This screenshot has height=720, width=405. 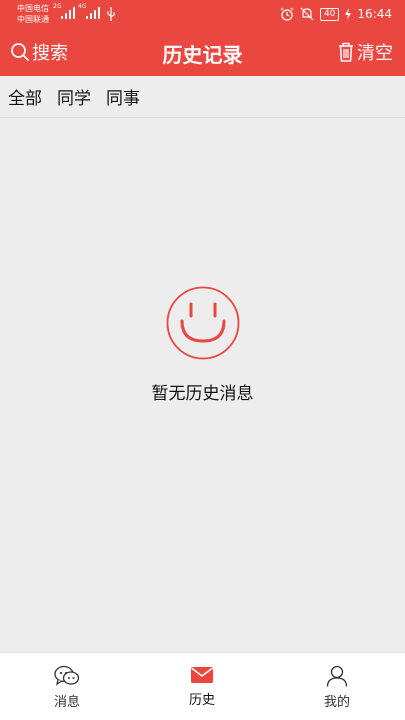 I want to click on clear-label: 清空, so click(x=375, y=53).